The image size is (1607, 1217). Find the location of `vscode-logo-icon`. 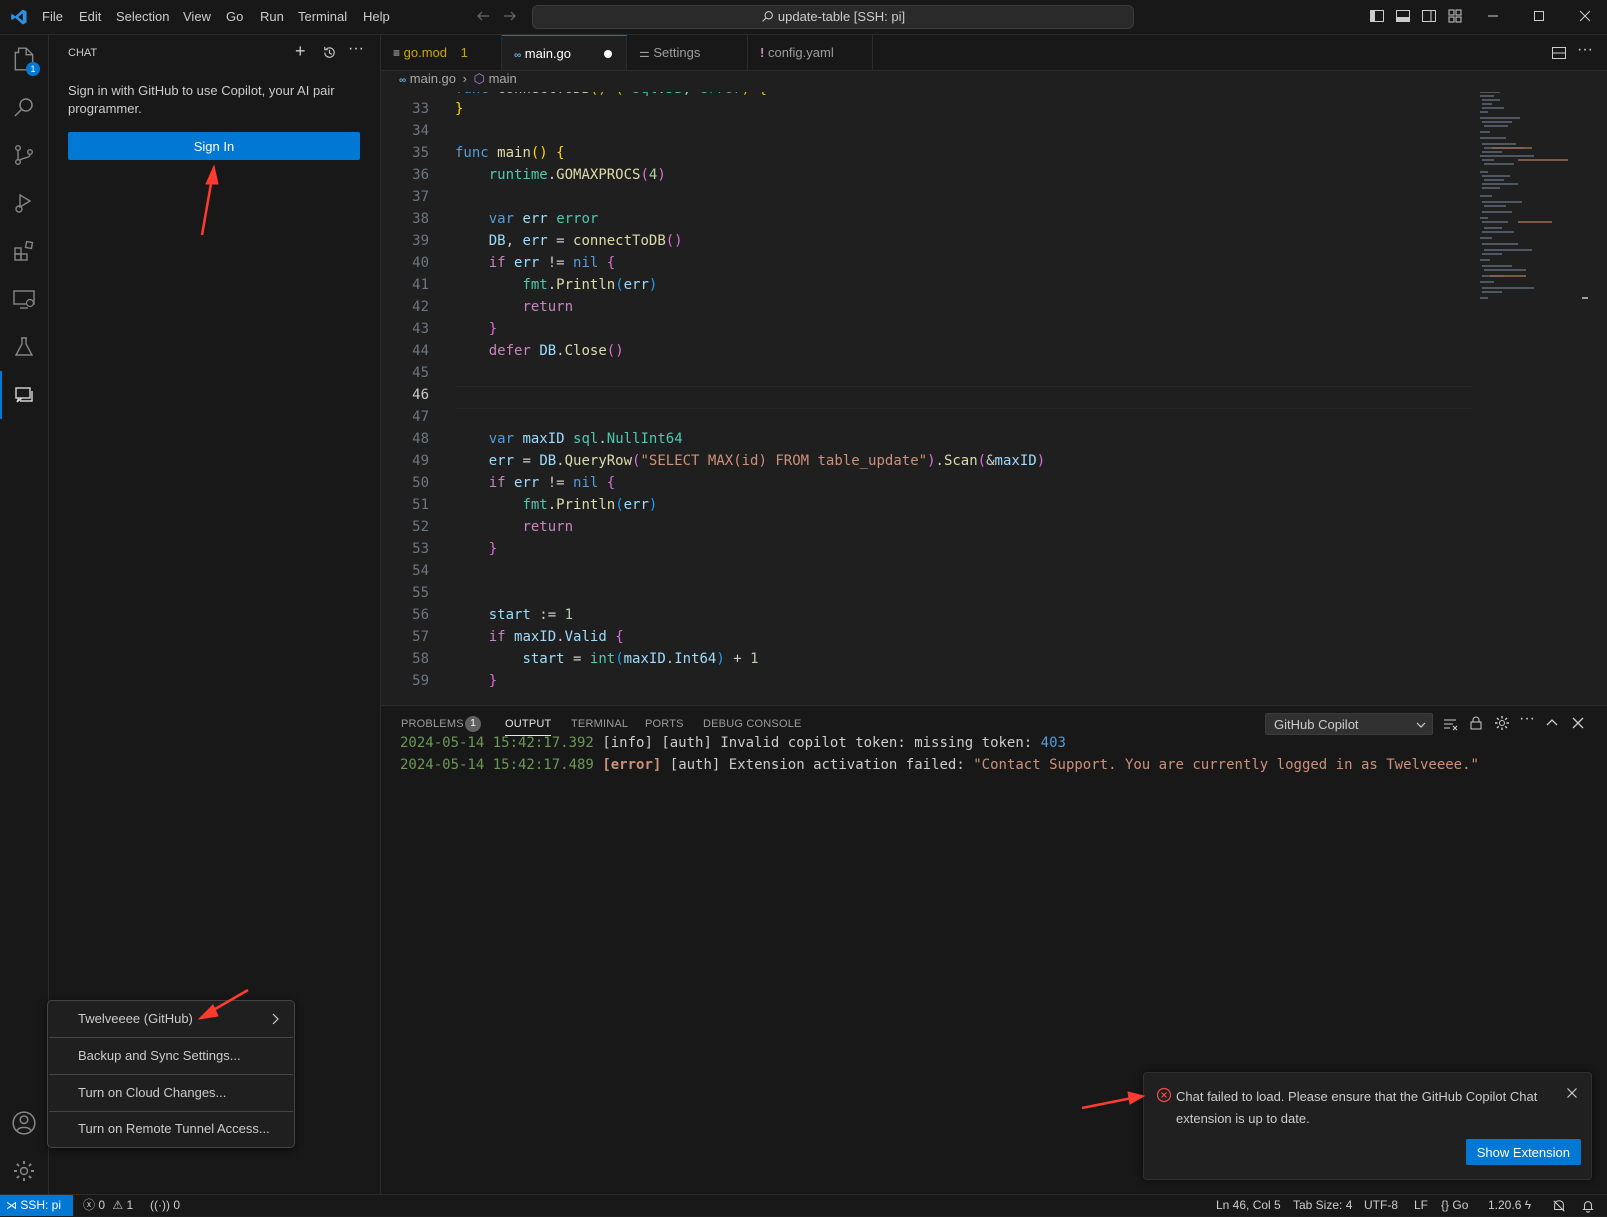

vscode-logo-icon is located at coordinates (19, 17).